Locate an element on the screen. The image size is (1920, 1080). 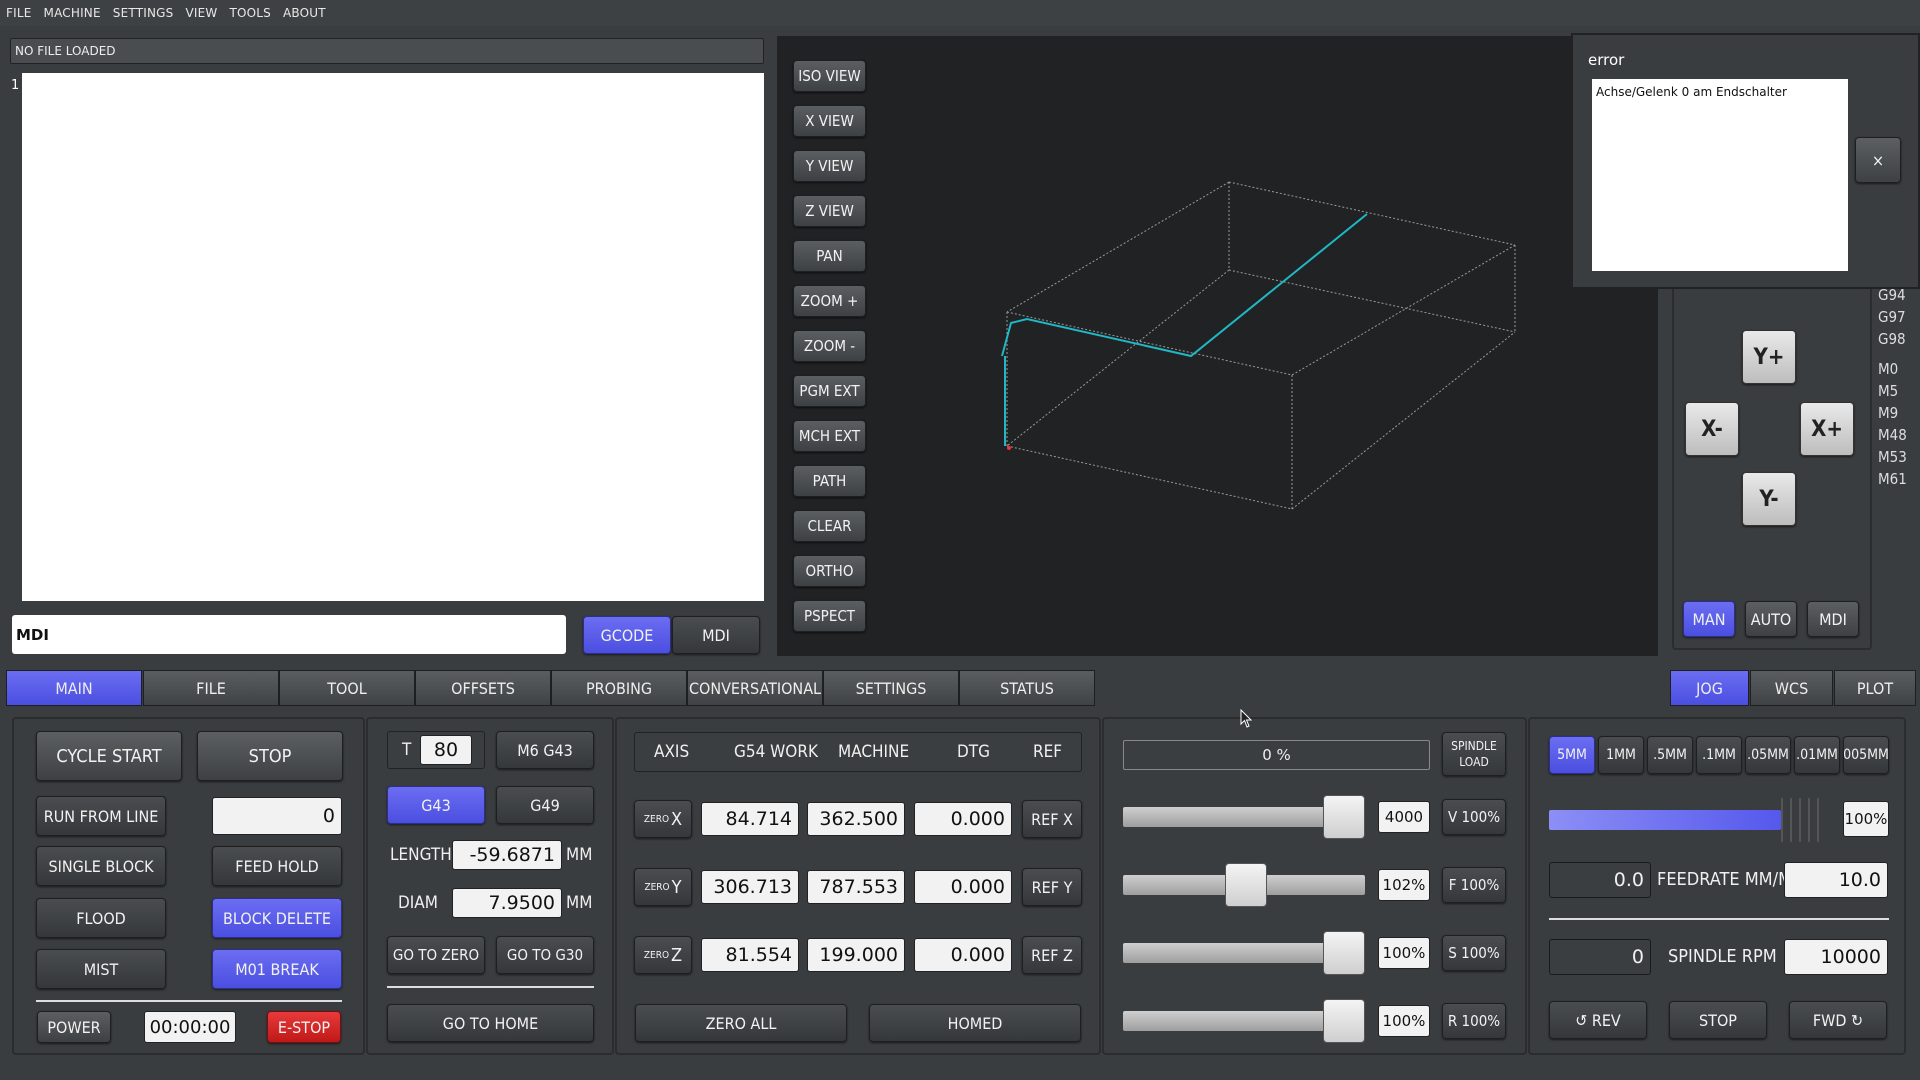
dro-header-dtg: DTG is located at coordinates (973, 752).